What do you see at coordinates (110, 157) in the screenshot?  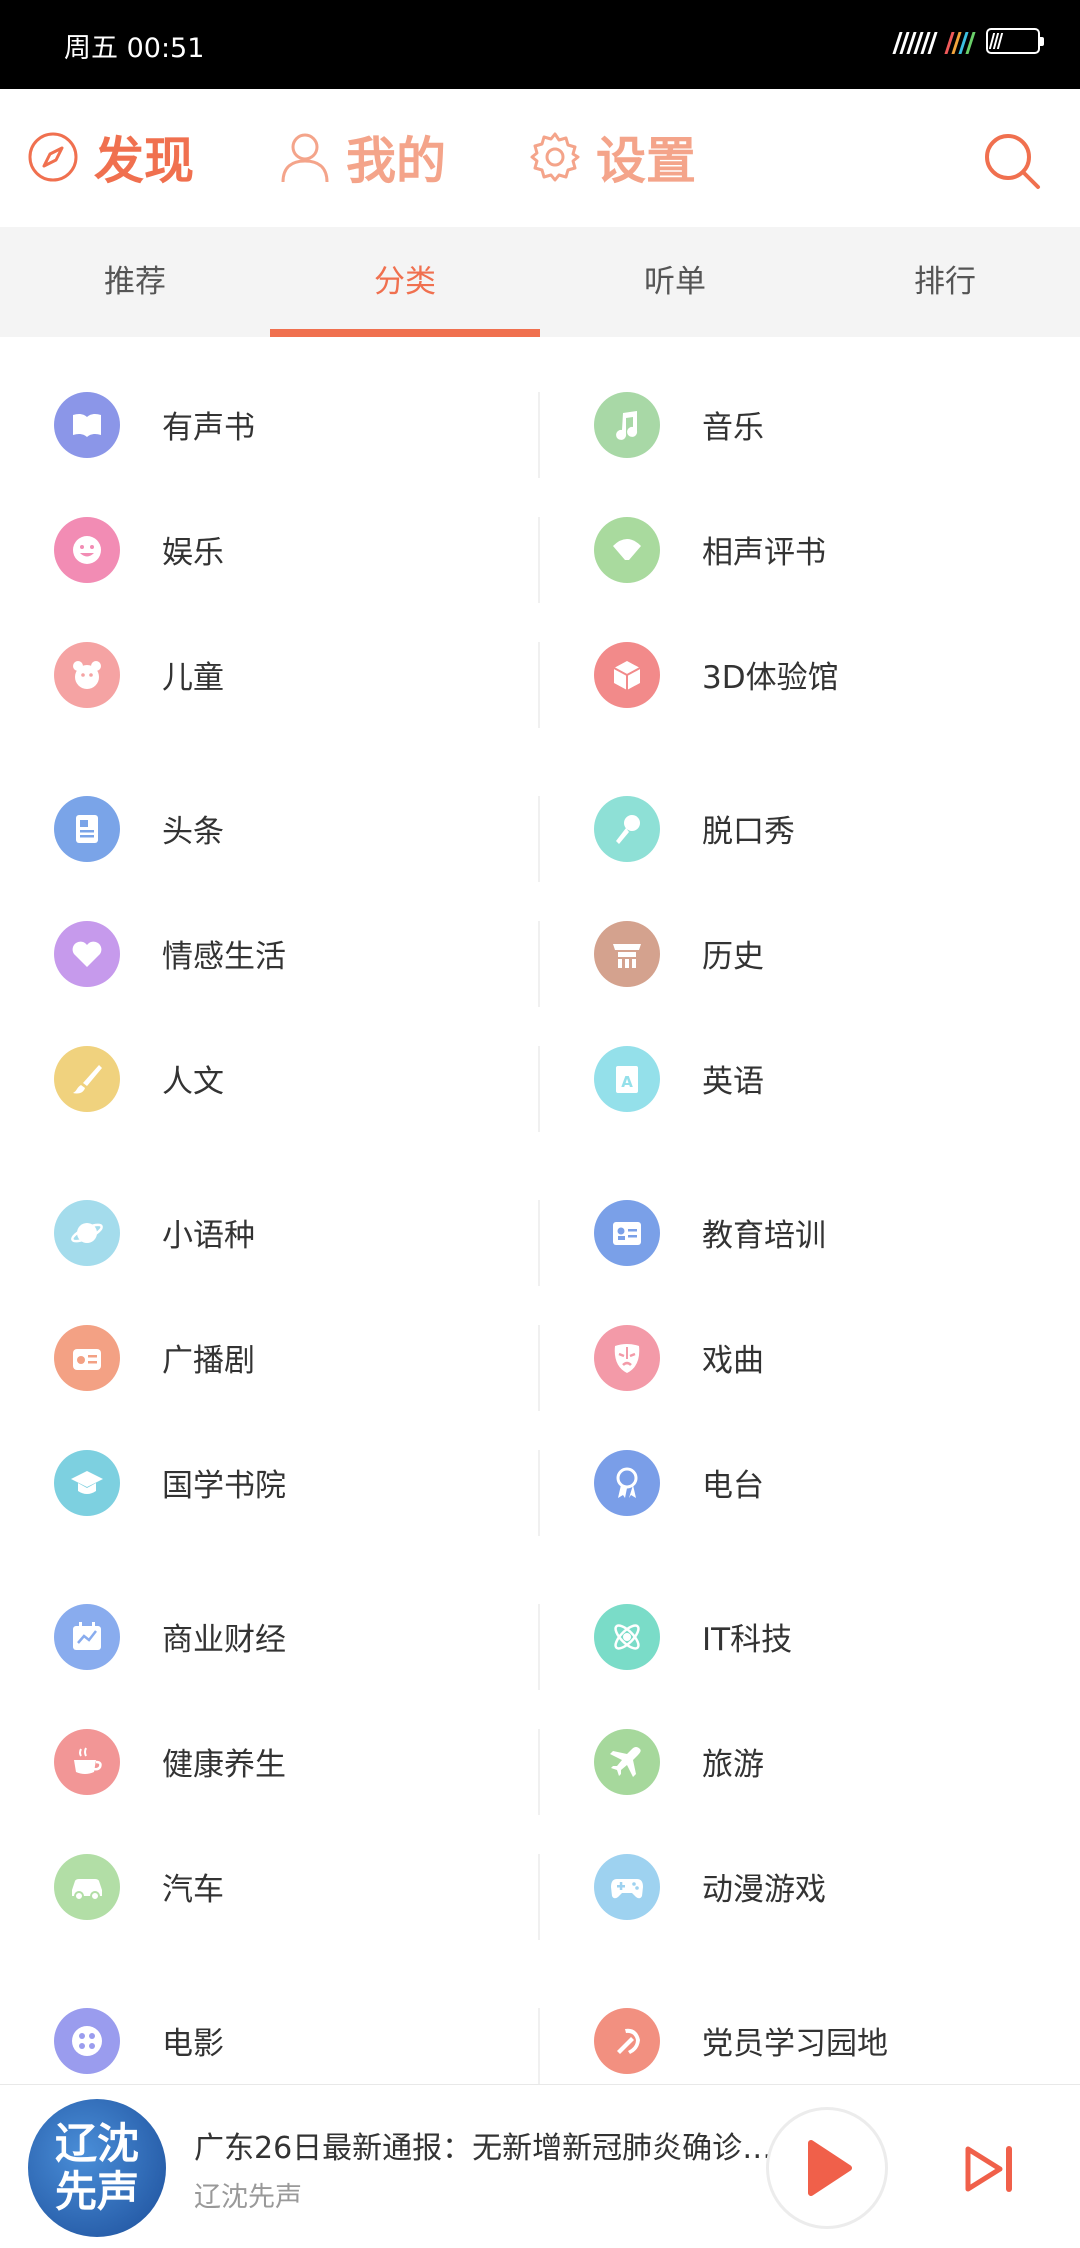 I see `nav-discover: 发现` at bounding box center [110, 157].